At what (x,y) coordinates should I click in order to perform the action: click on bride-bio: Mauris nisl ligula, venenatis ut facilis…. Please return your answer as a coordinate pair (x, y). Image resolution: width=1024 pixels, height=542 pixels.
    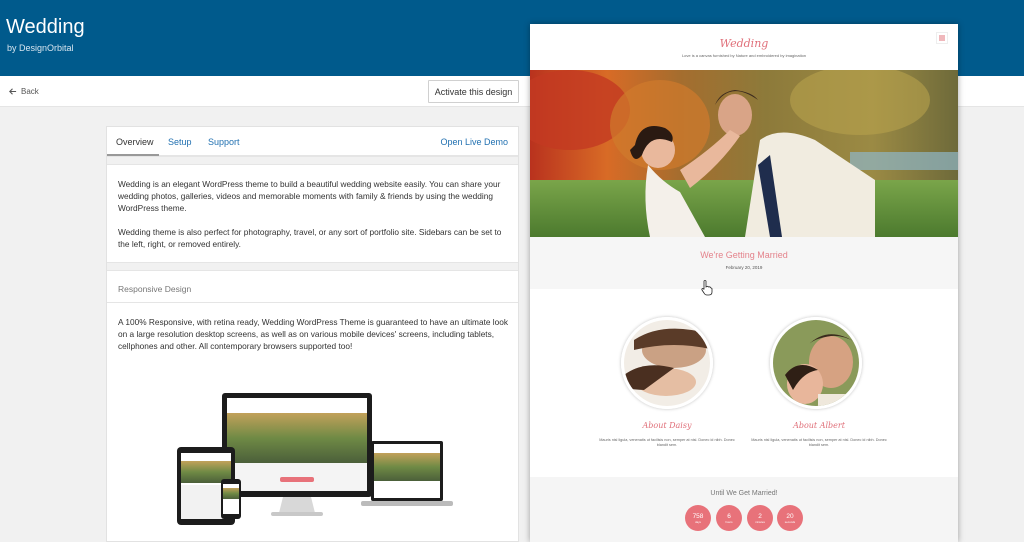
    Looking at the image, I should click on (667, 442).